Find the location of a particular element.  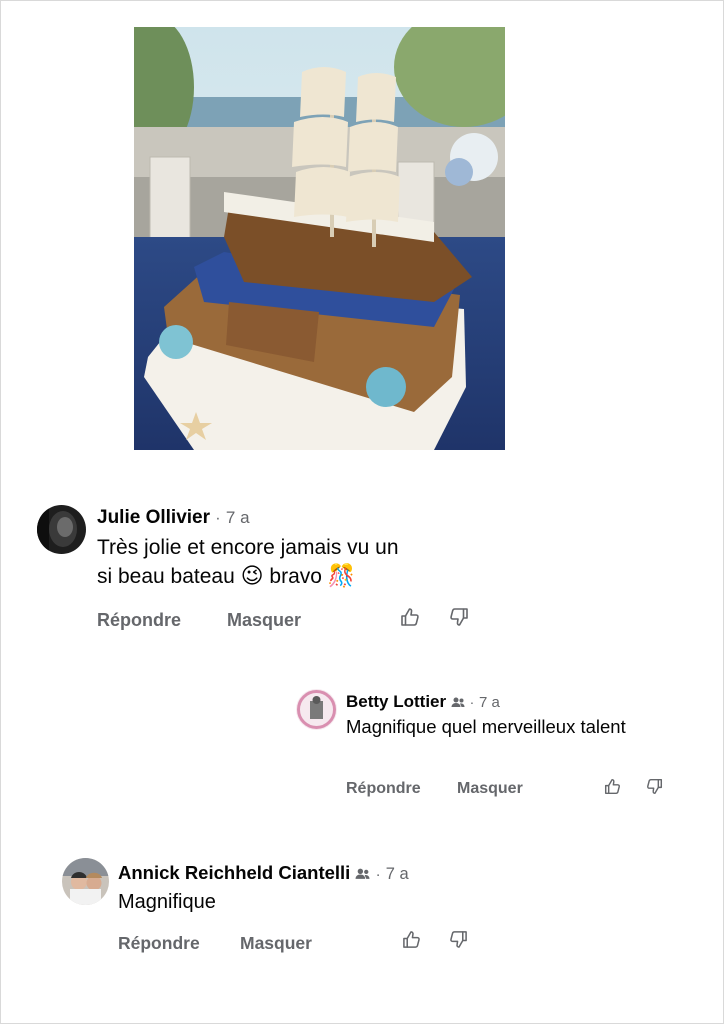

comment-line-2: si beau bateau 😉 bravo 🎊 is located at coordinates (248, 577).